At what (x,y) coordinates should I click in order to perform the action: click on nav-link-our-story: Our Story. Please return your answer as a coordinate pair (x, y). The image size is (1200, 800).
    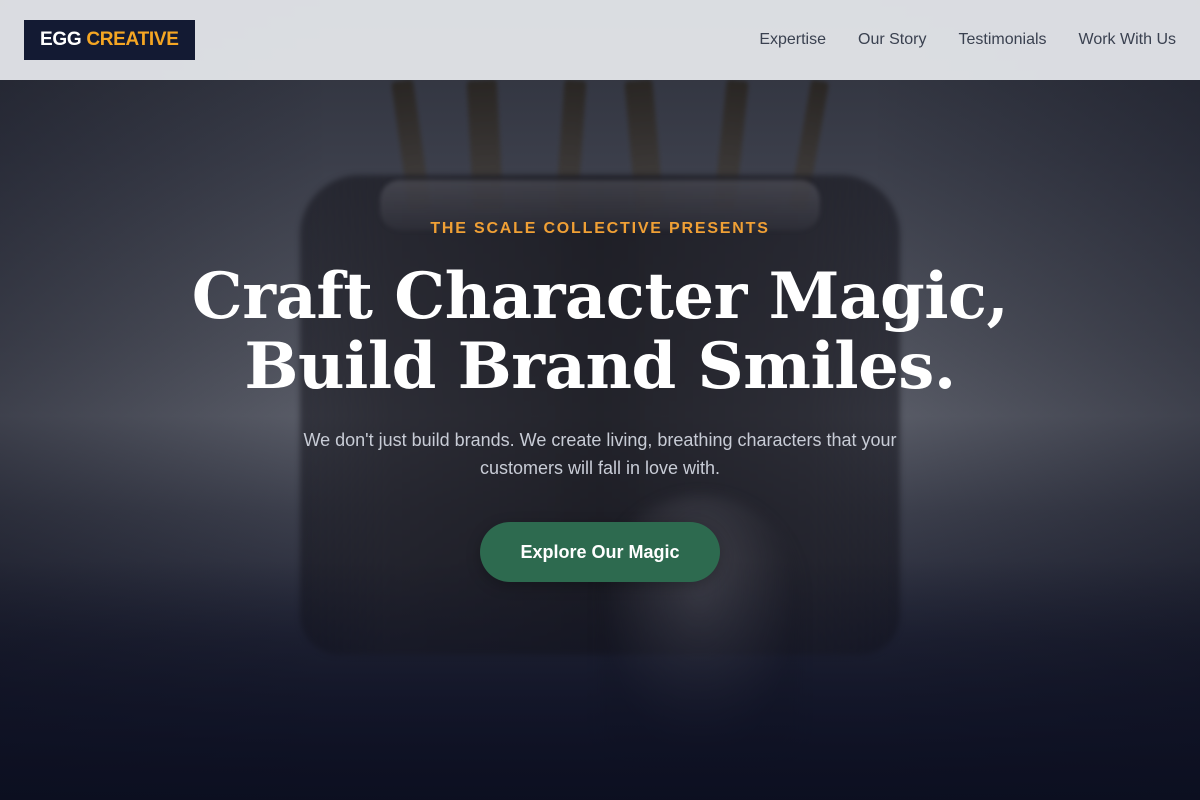
    Looking at the image, I should click on (892, 40).